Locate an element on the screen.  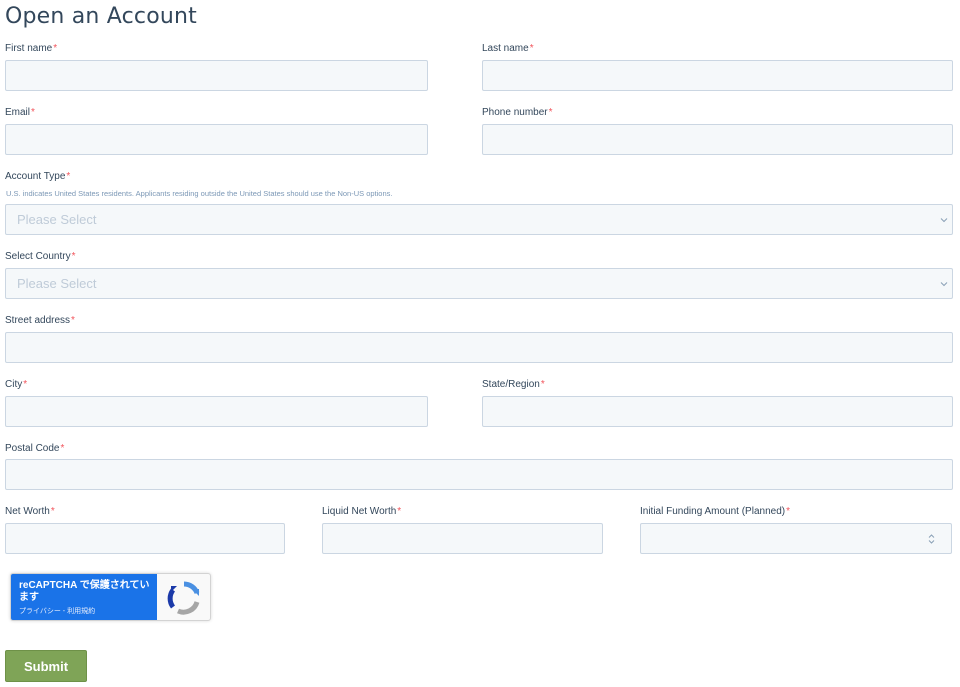
recaptcha-panel: reCAPTCHA で保護されています プライバシー - 利用規約 is located at coordinates (84, 597).